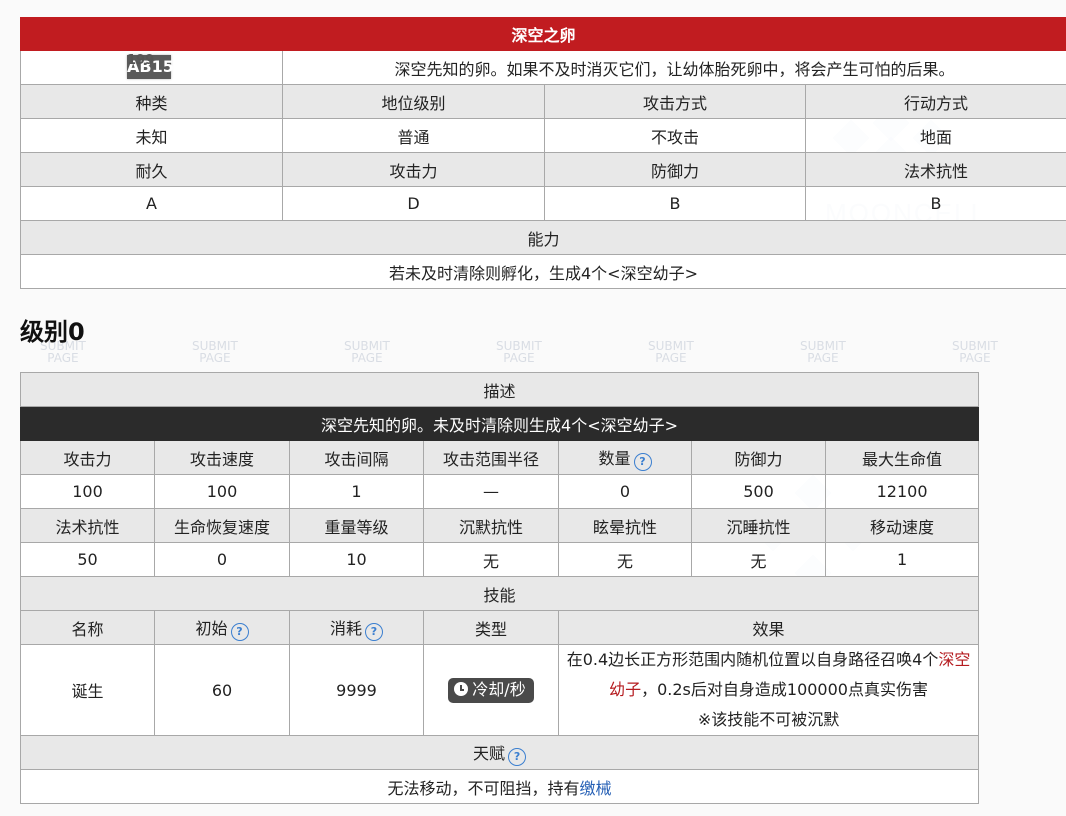  Describe the element at coordinates (902, 491) in the screenshot. I see `stat-max-hp: 12100` at that location.